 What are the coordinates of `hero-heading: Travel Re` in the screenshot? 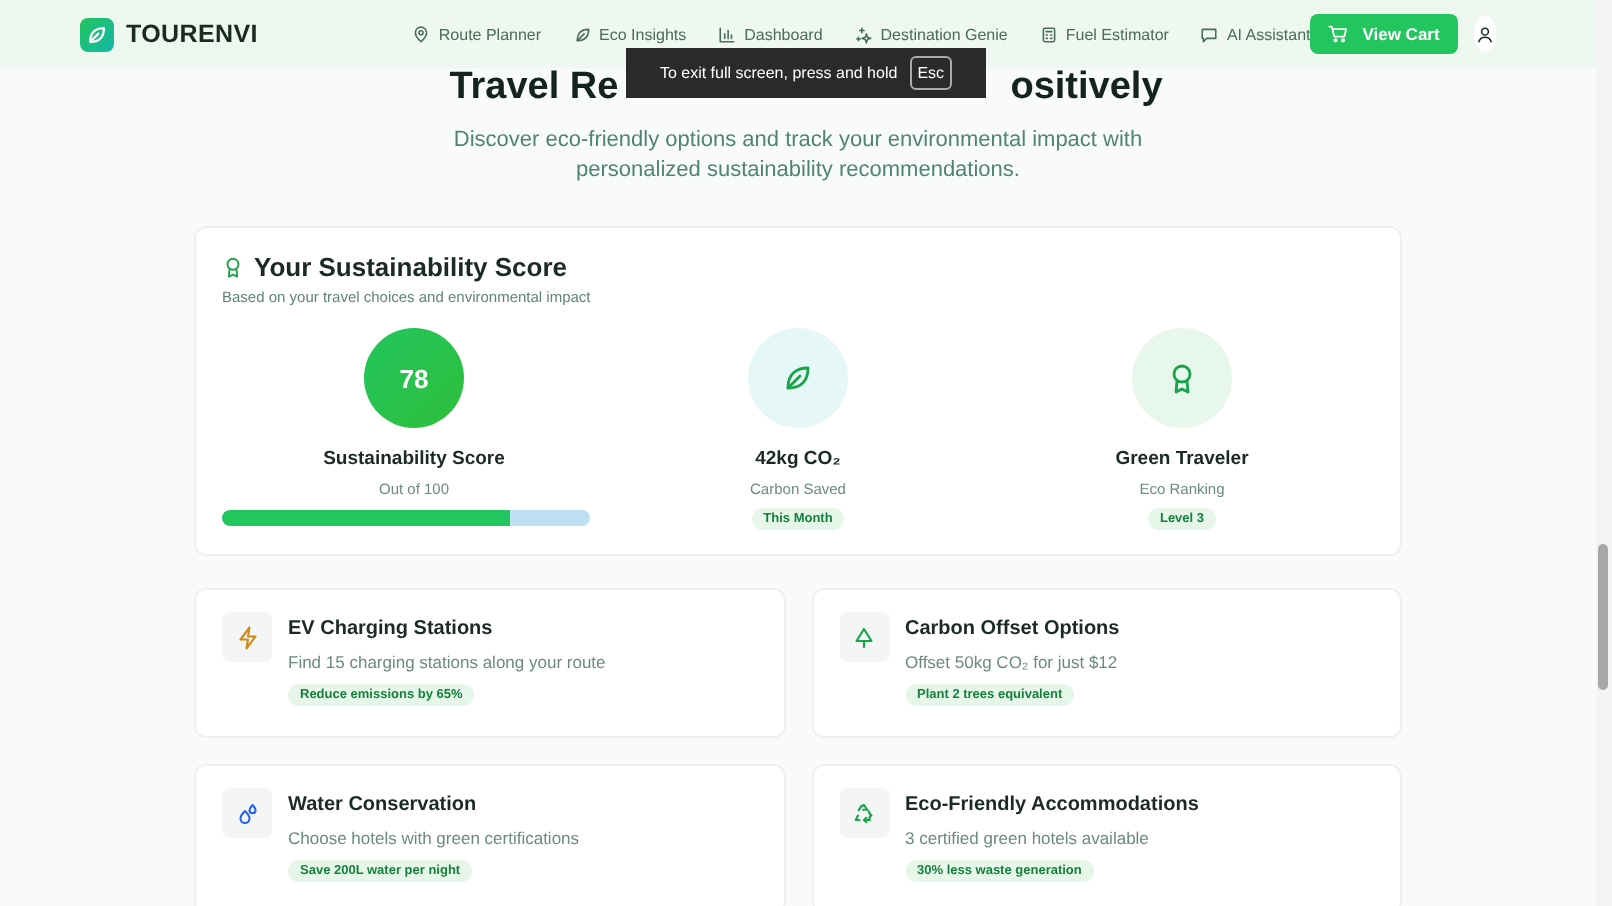 It's located at (534, 88).